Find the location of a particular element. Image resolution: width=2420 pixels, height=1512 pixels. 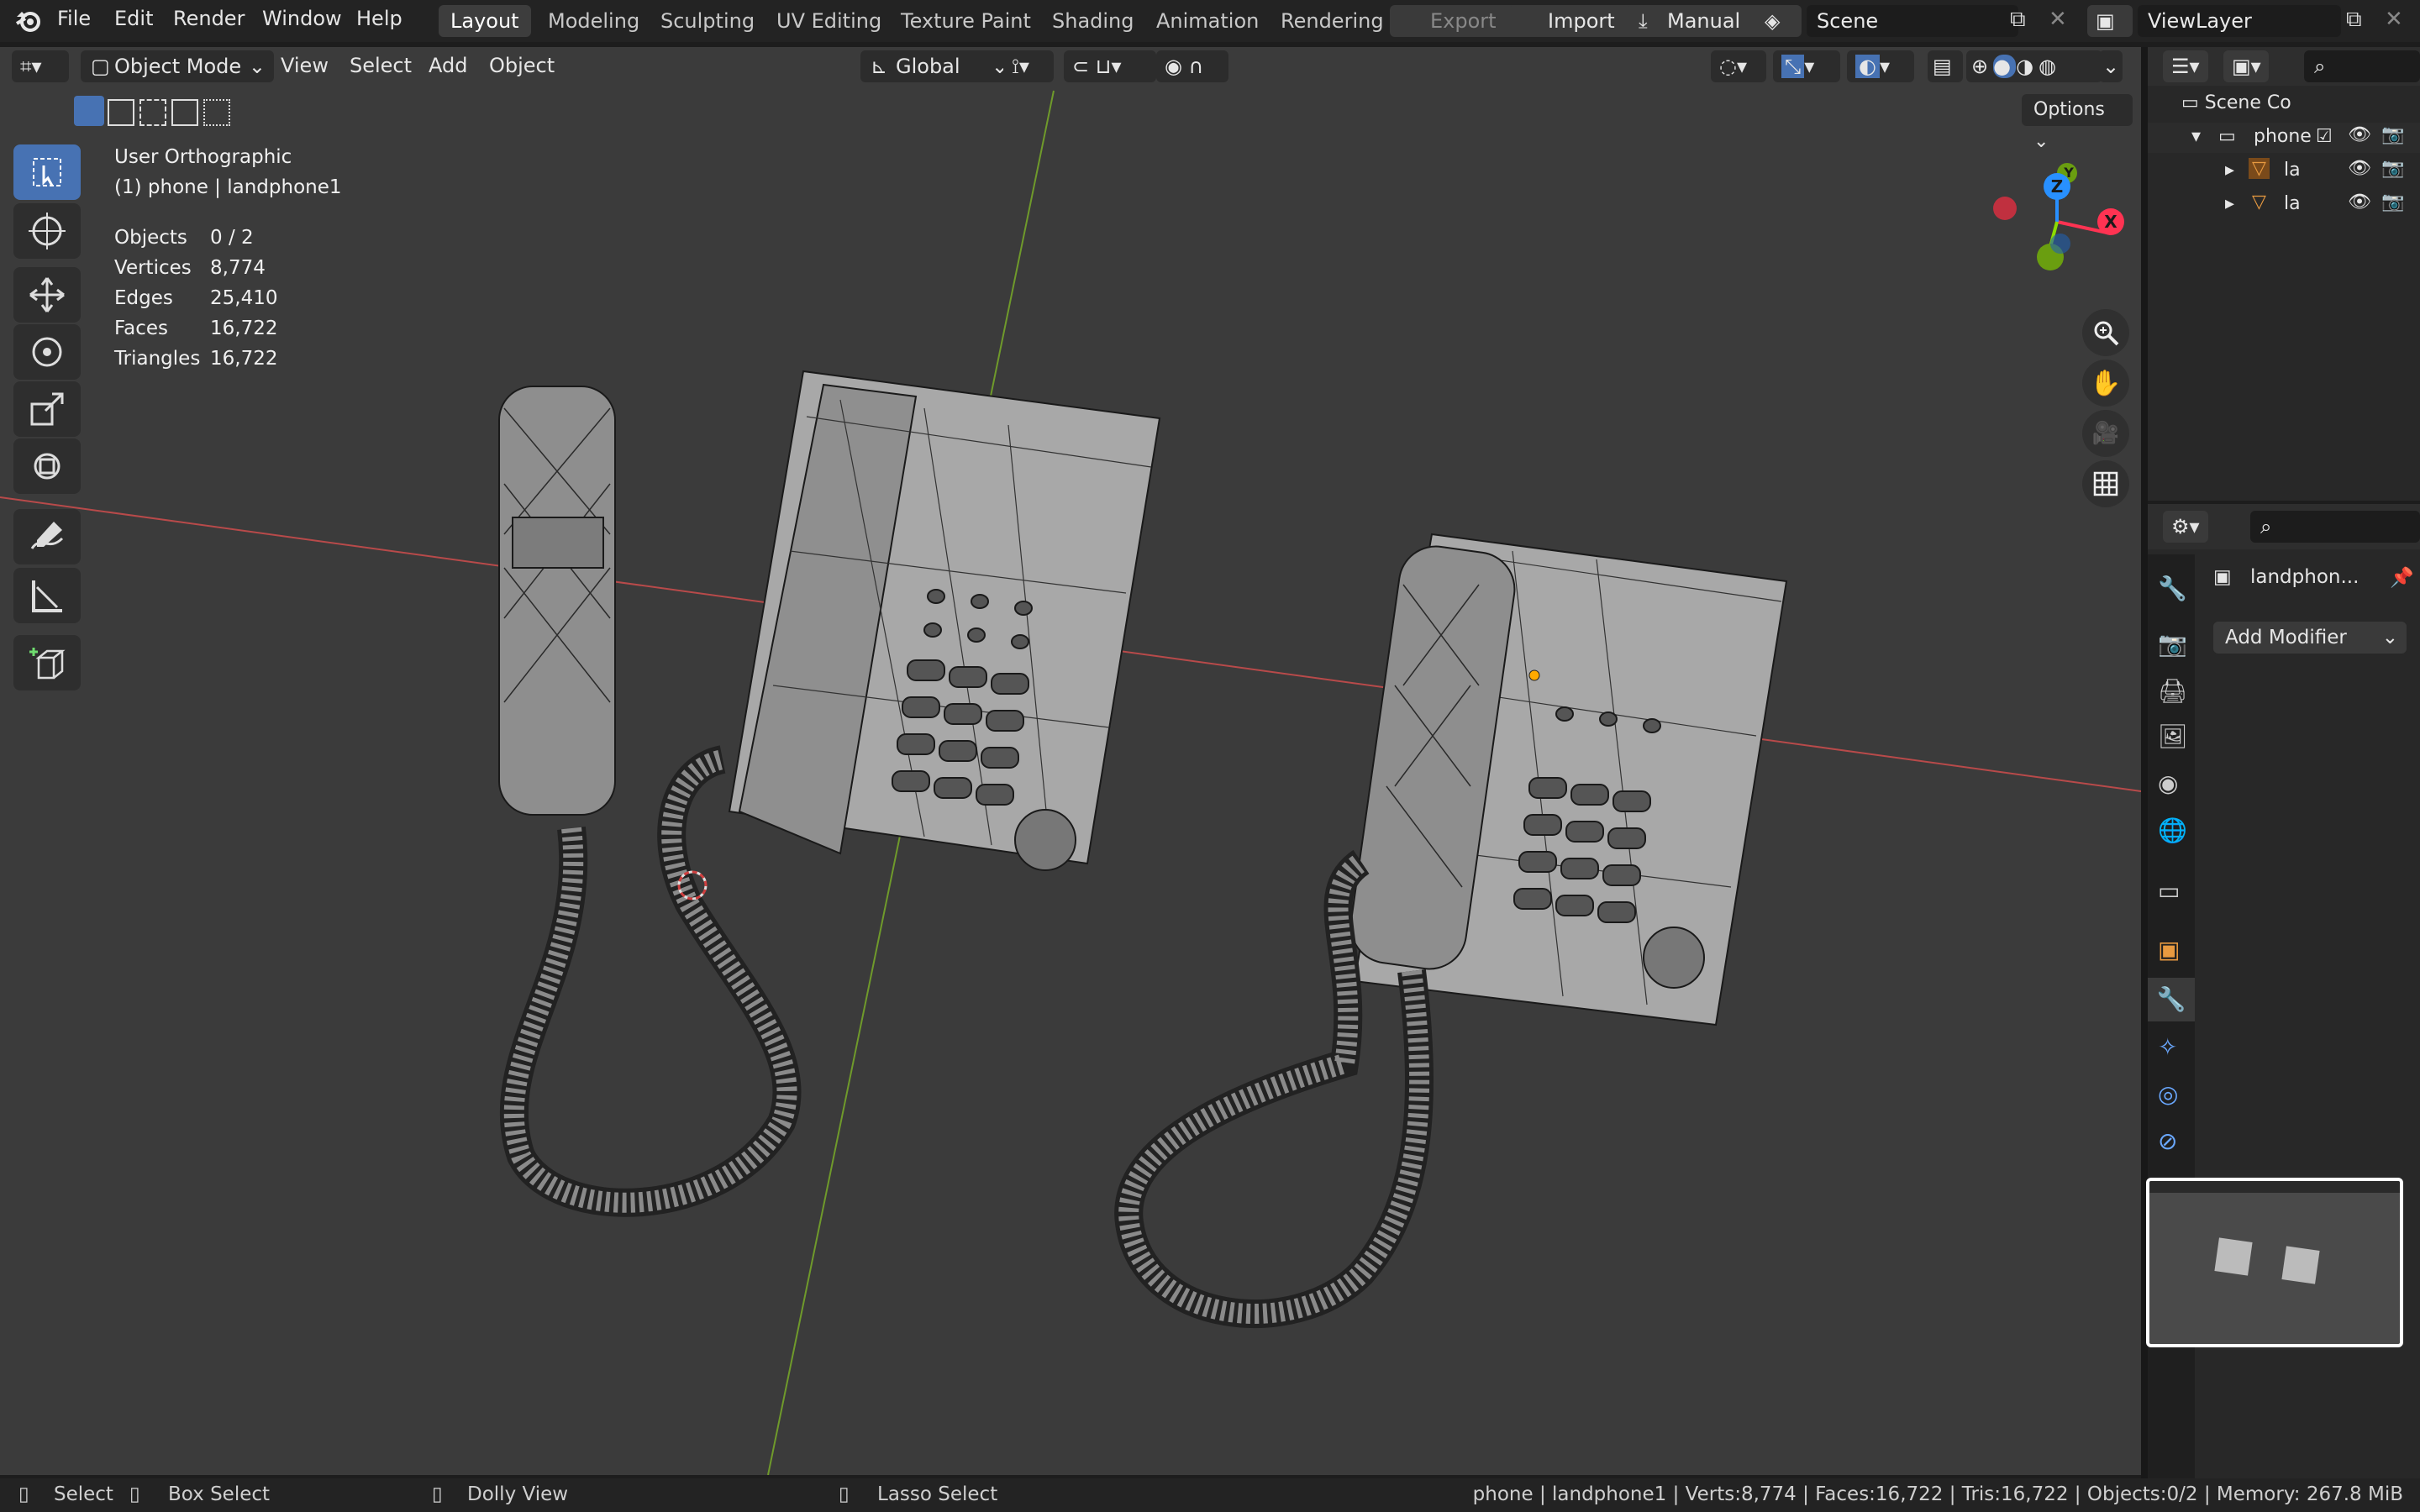

rotate-tool is located at coordinates (47, 352).